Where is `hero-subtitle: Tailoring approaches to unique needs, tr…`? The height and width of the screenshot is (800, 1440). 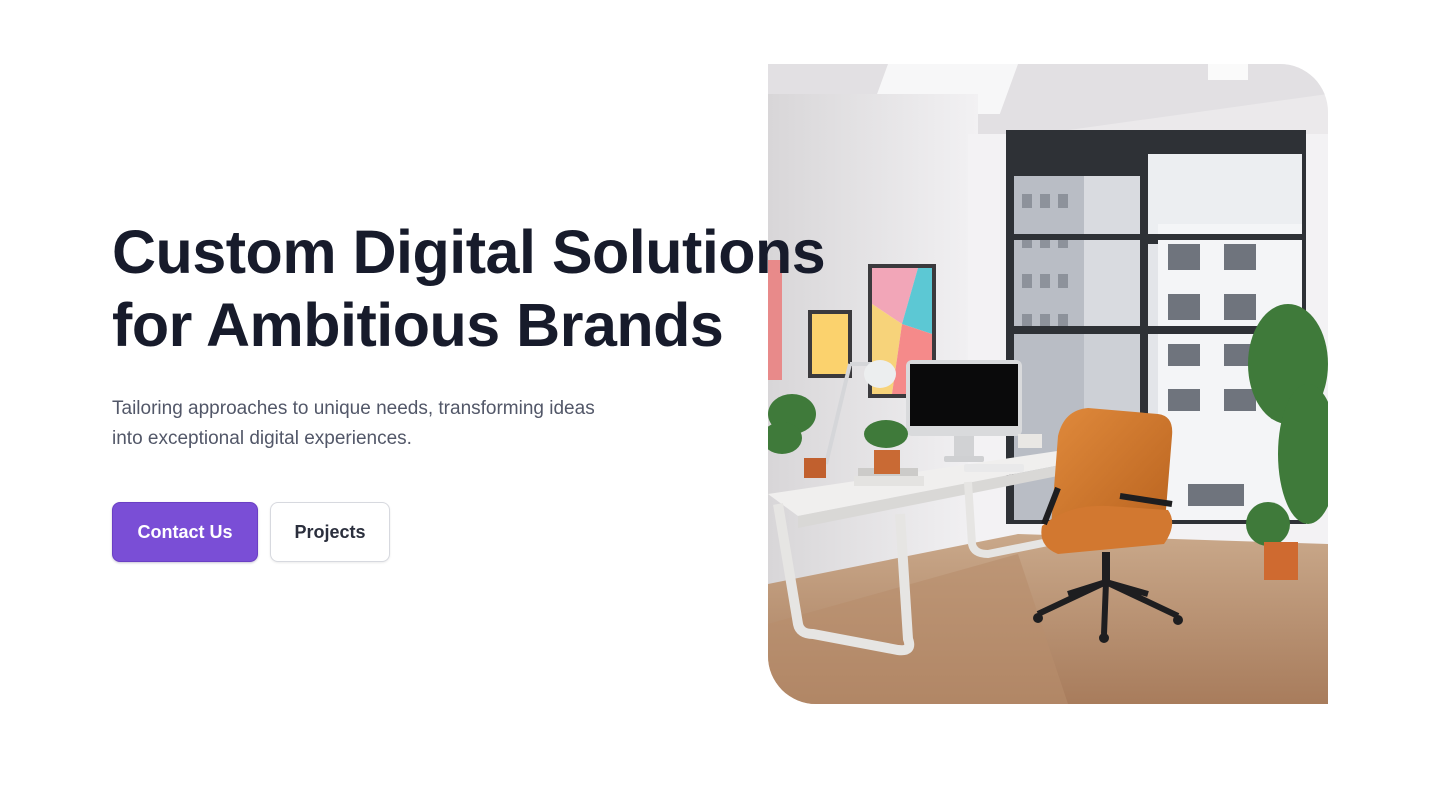 hero-subtitle: Tailoring approaches to unique needs, tr… is located at coordinates (392, 424).